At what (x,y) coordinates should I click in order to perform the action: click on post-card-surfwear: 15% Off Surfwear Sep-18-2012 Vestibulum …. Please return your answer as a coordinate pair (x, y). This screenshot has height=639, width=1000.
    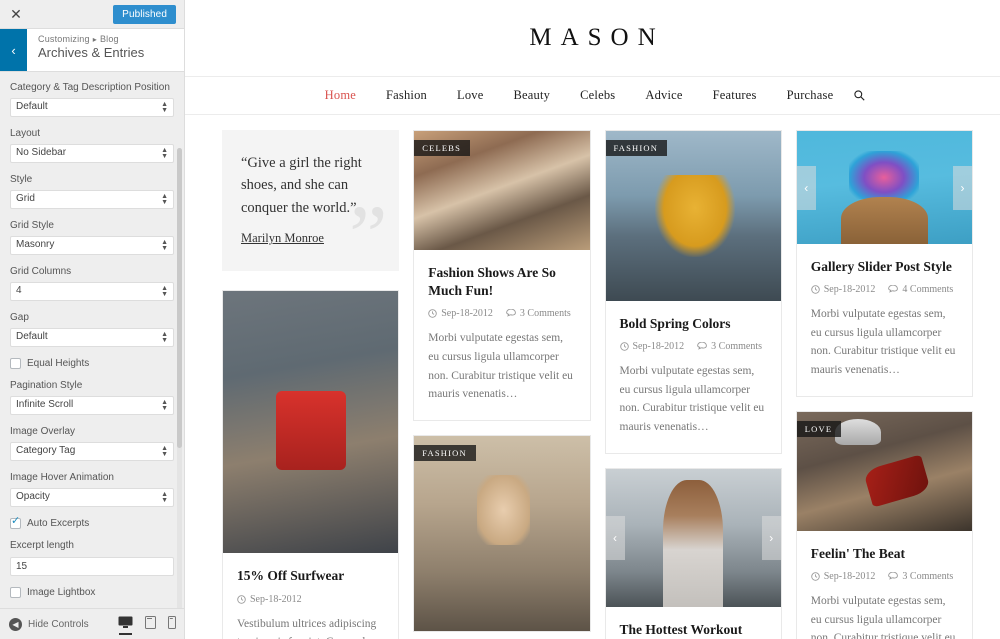
    Looking at the image, I should click on (311, 464).